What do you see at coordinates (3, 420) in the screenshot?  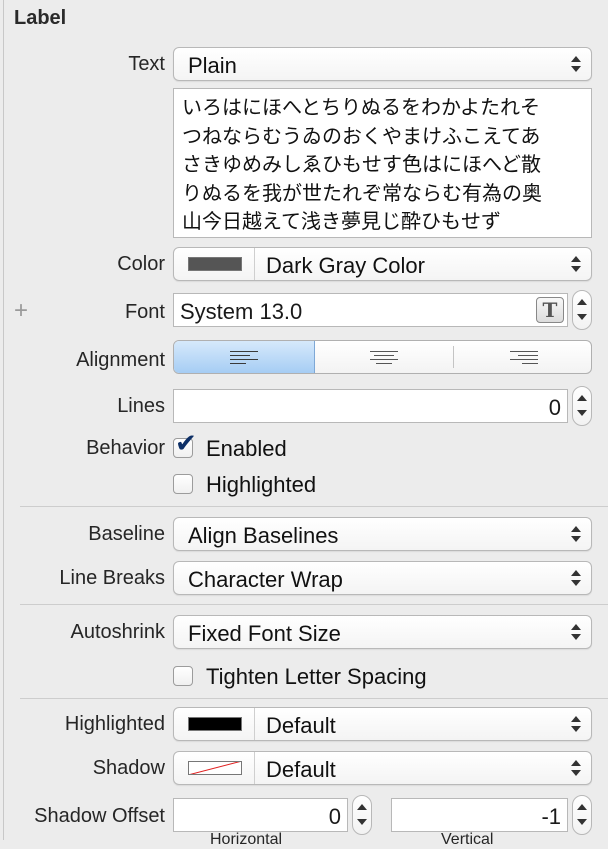 I see `left-border` at bounding box center [3, 420].